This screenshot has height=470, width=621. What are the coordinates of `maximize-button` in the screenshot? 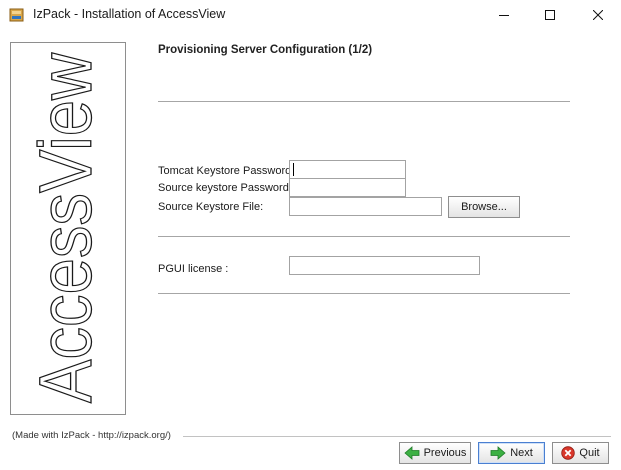 It's located at (550, 15).